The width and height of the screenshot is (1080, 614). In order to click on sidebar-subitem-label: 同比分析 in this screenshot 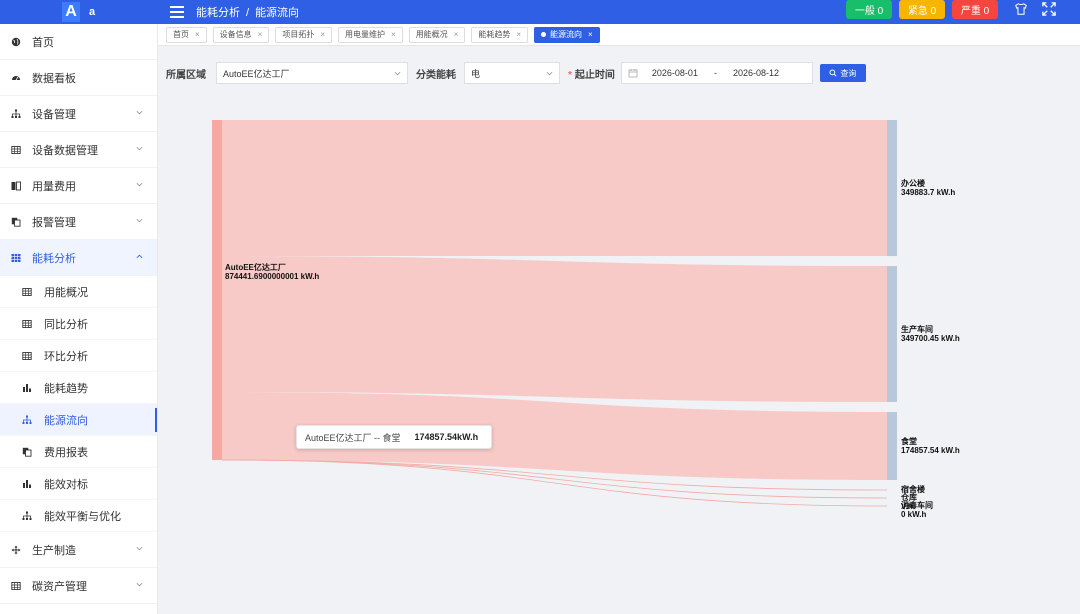, I will do `click(66, 324)`.